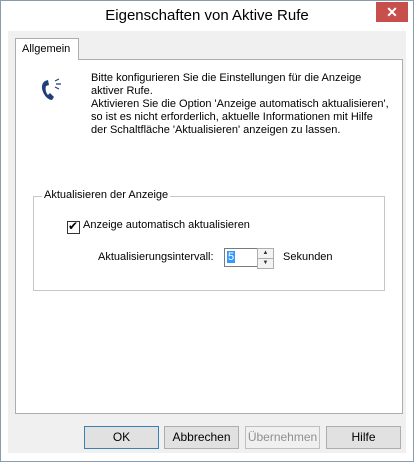 This screenshot has height=462, width=414. Describe the element at coordinates (207, 457) in the screenshot. I see `window-frame-bottom` at that location.